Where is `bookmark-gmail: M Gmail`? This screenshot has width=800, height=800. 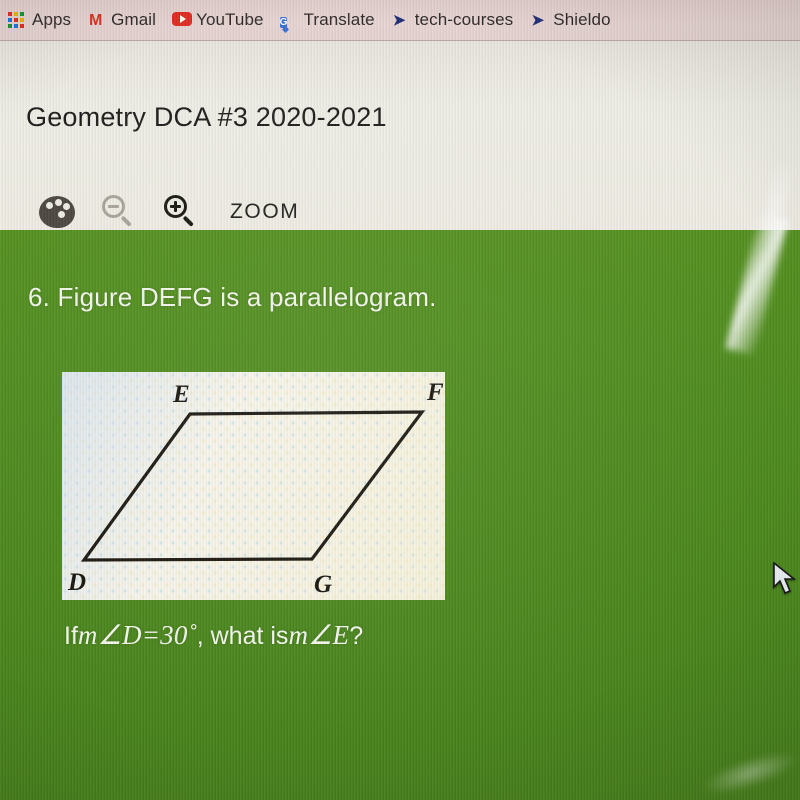
bookmark-gmail: M Gmail is located at coordinates (121, 20).